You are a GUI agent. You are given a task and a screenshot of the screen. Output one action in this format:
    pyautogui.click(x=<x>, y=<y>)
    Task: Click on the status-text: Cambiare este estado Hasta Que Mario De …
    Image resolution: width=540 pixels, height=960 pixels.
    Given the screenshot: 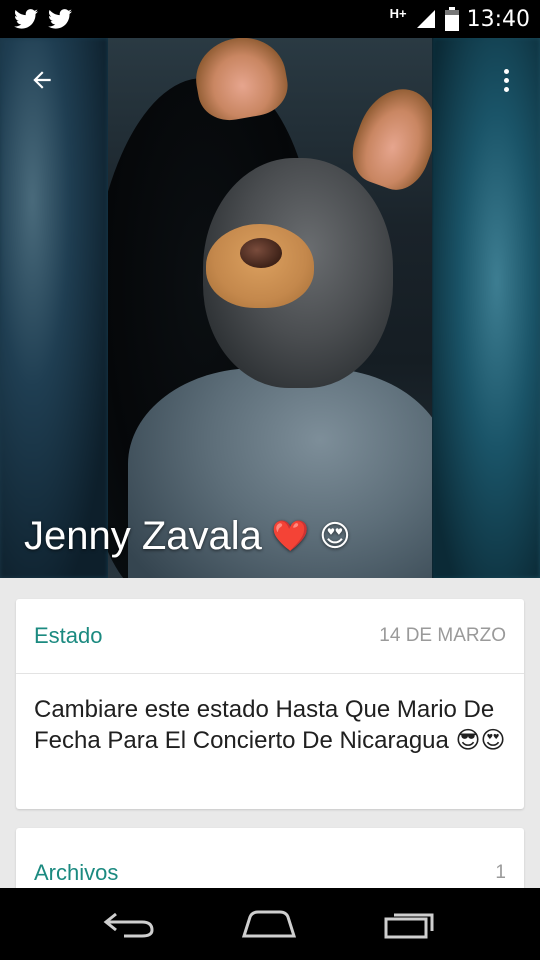 What is the action you would take?
    pyautogui.click(x=270, y=725)
    